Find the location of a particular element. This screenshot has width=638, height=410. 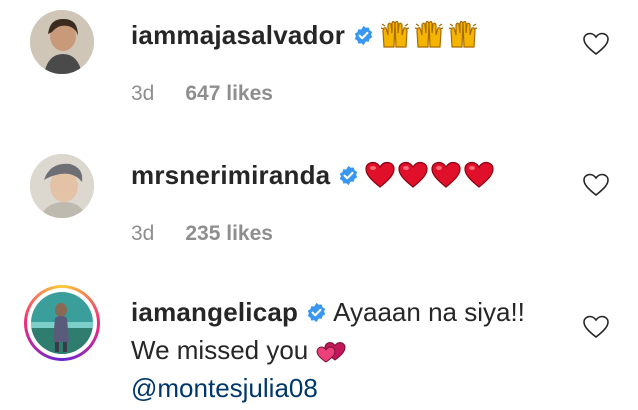

comment-body: mrsnerimiranda is located at coordinates (312, 177).